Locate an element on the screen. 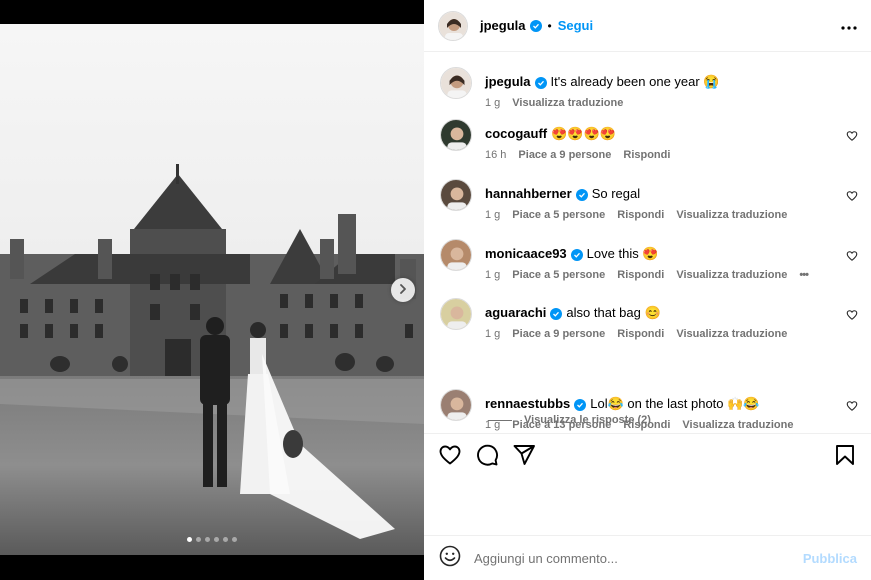 This screenshot has height=580, width=871. more-icon is located at coordinates (849, 26).